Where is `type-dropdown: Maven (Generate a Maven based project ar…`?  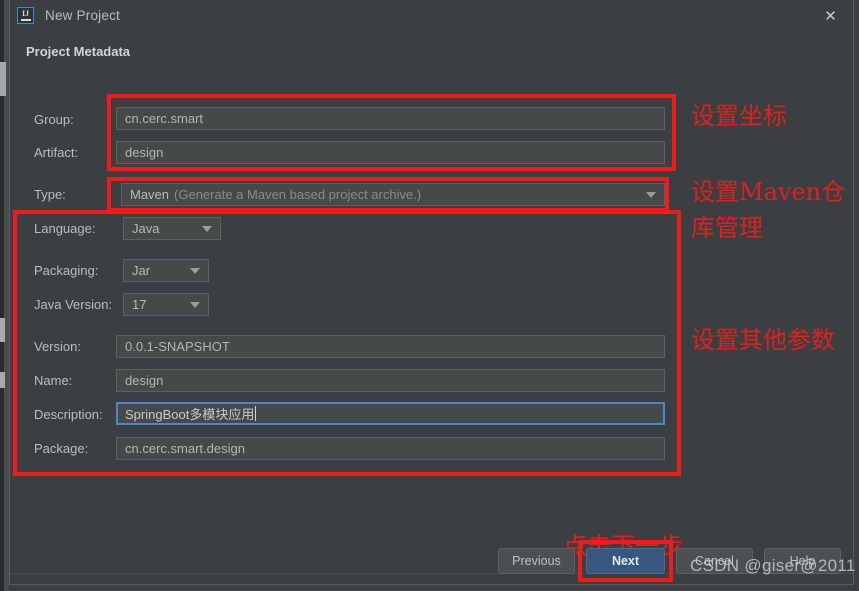
type-dropdown: Maven (Generate a Maven based project ar… is located at coordinates (393, 194).